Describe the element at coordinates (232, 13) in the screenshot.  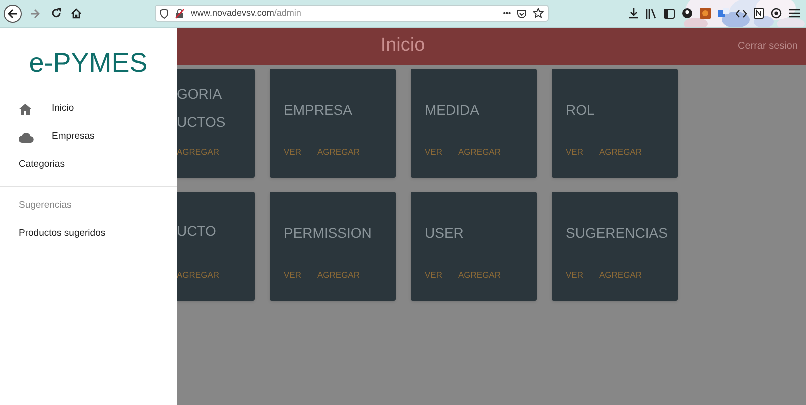
I see `url-host: www.novadevsv.com` at that location.